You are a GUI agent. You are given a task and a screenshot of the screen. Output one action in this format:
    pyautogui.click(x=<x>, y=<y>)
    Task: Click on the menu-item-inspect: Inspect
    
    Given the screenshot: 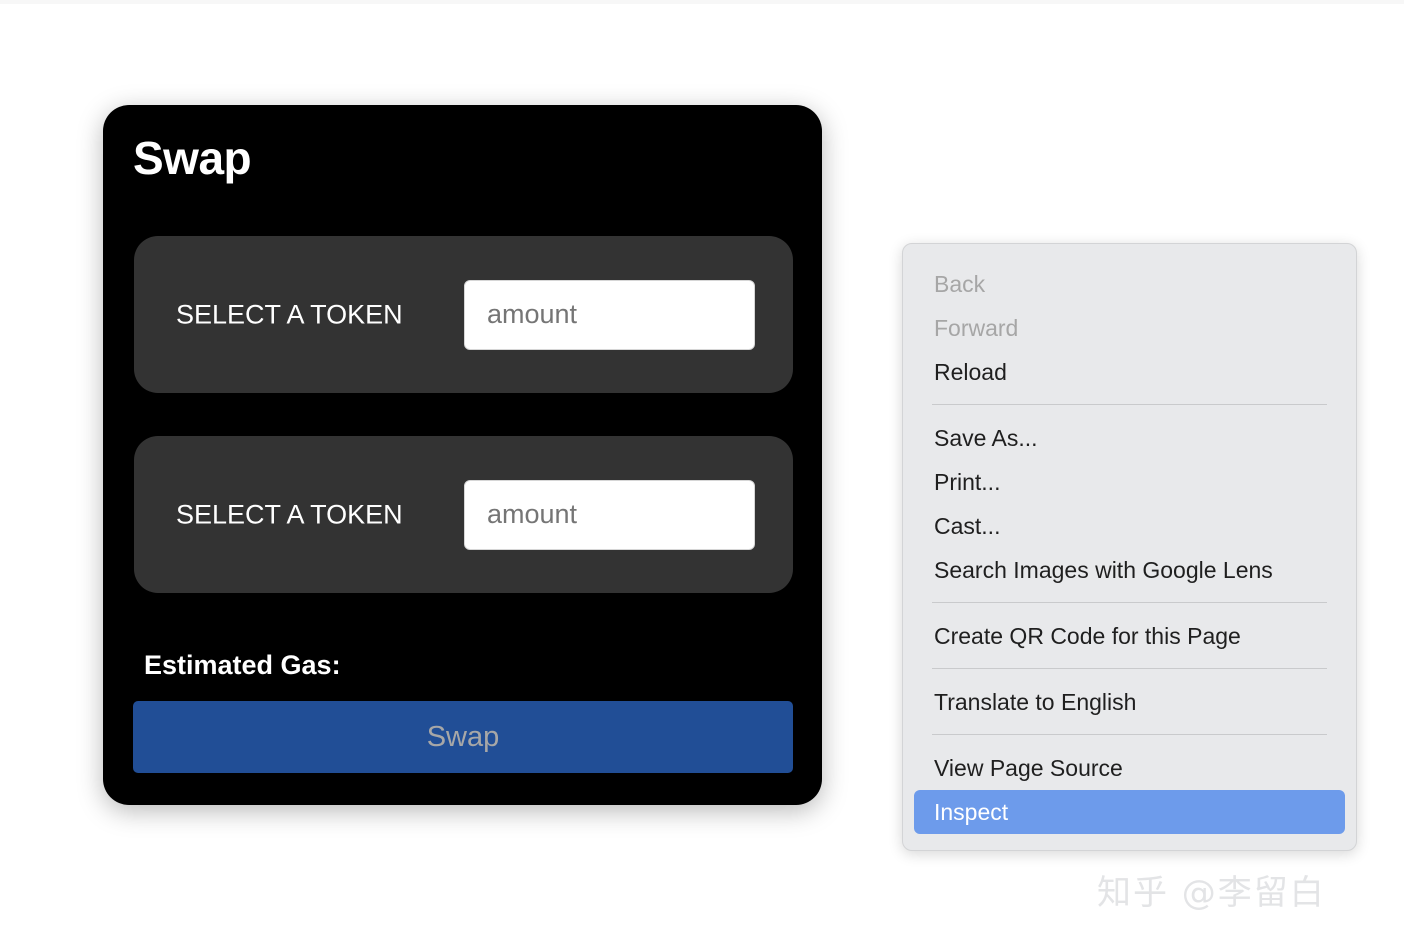 What is the action you would take?
    pyautogui.click(x=1129, y=812)
    